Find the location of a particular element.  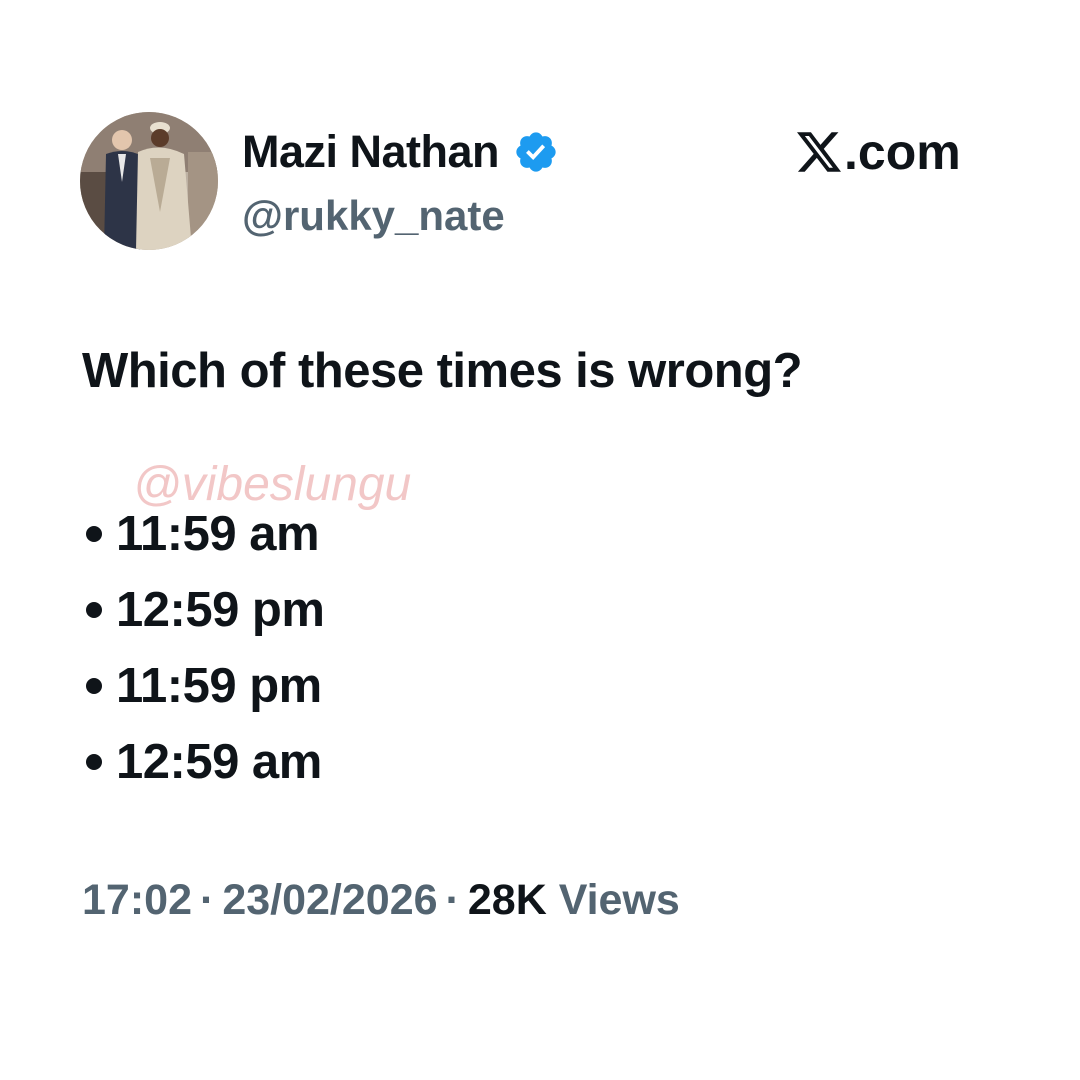

tweet-metadata: 17:02 · 23/02/2026 · 28K Views is located at coordinates (381, 900).